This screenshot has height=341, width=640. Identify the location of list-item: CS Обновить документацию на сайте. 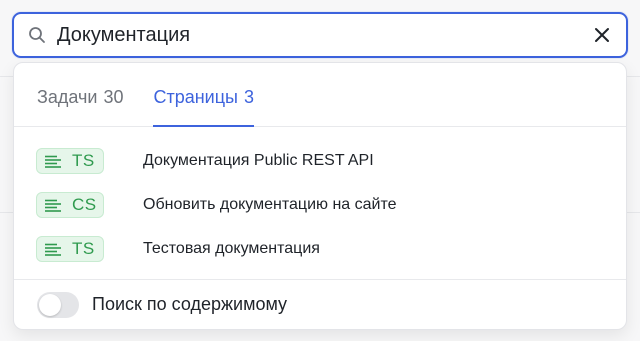
(320, 205).